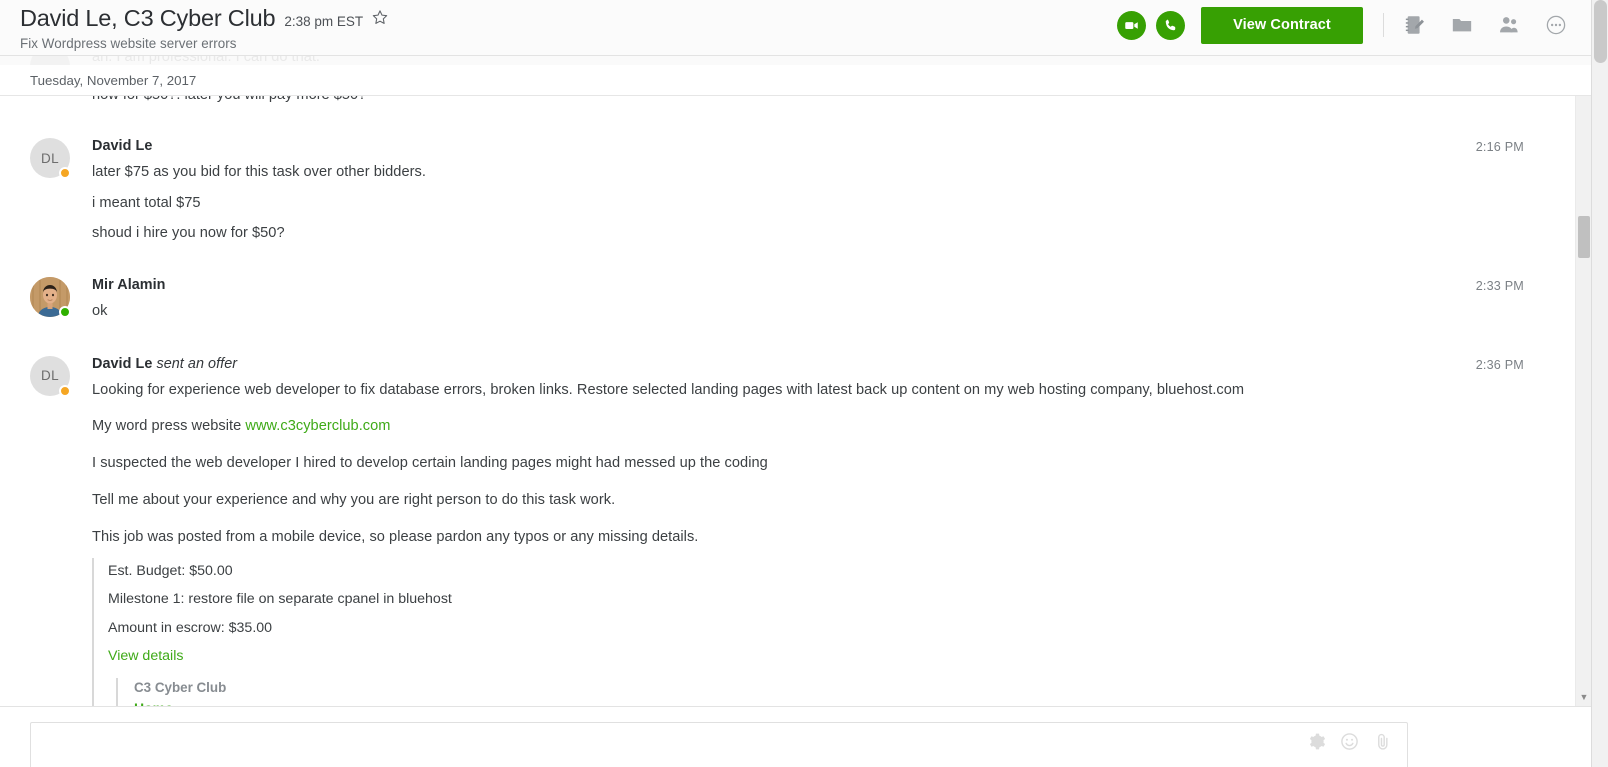  I want to click on header-actions: View Contract, so click(1354, 25).